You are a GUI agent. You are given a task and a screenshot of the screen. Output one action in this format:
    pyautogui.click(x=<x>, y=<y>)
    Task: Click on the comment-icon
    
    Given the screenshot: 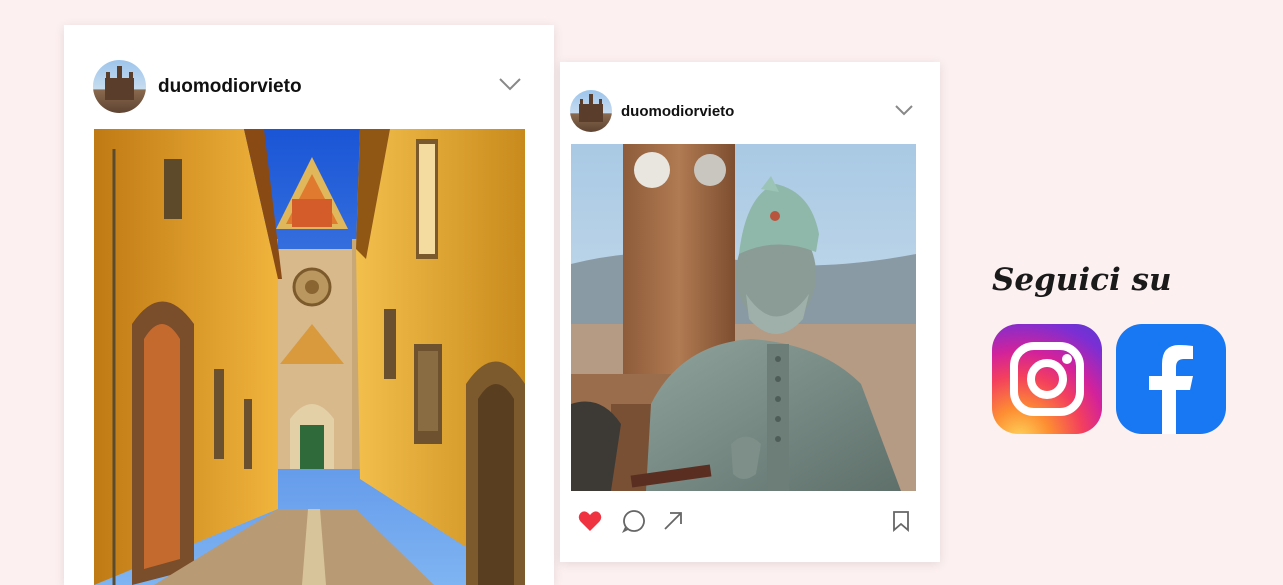 What is the action you would take?
    pyautogui.click(x=634, y=521)
    